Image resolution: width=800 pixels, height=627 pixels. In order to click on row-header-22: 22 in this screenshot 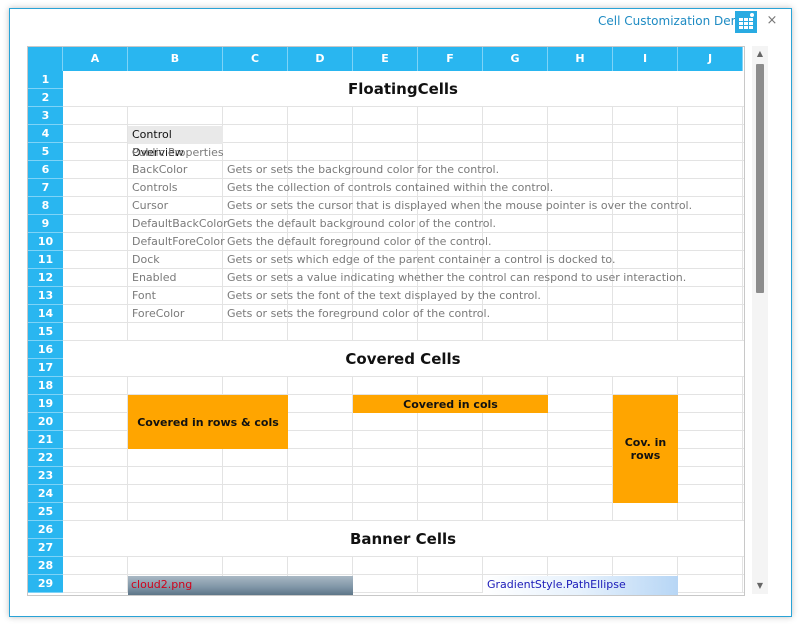, I will do `click(45, 458)`.